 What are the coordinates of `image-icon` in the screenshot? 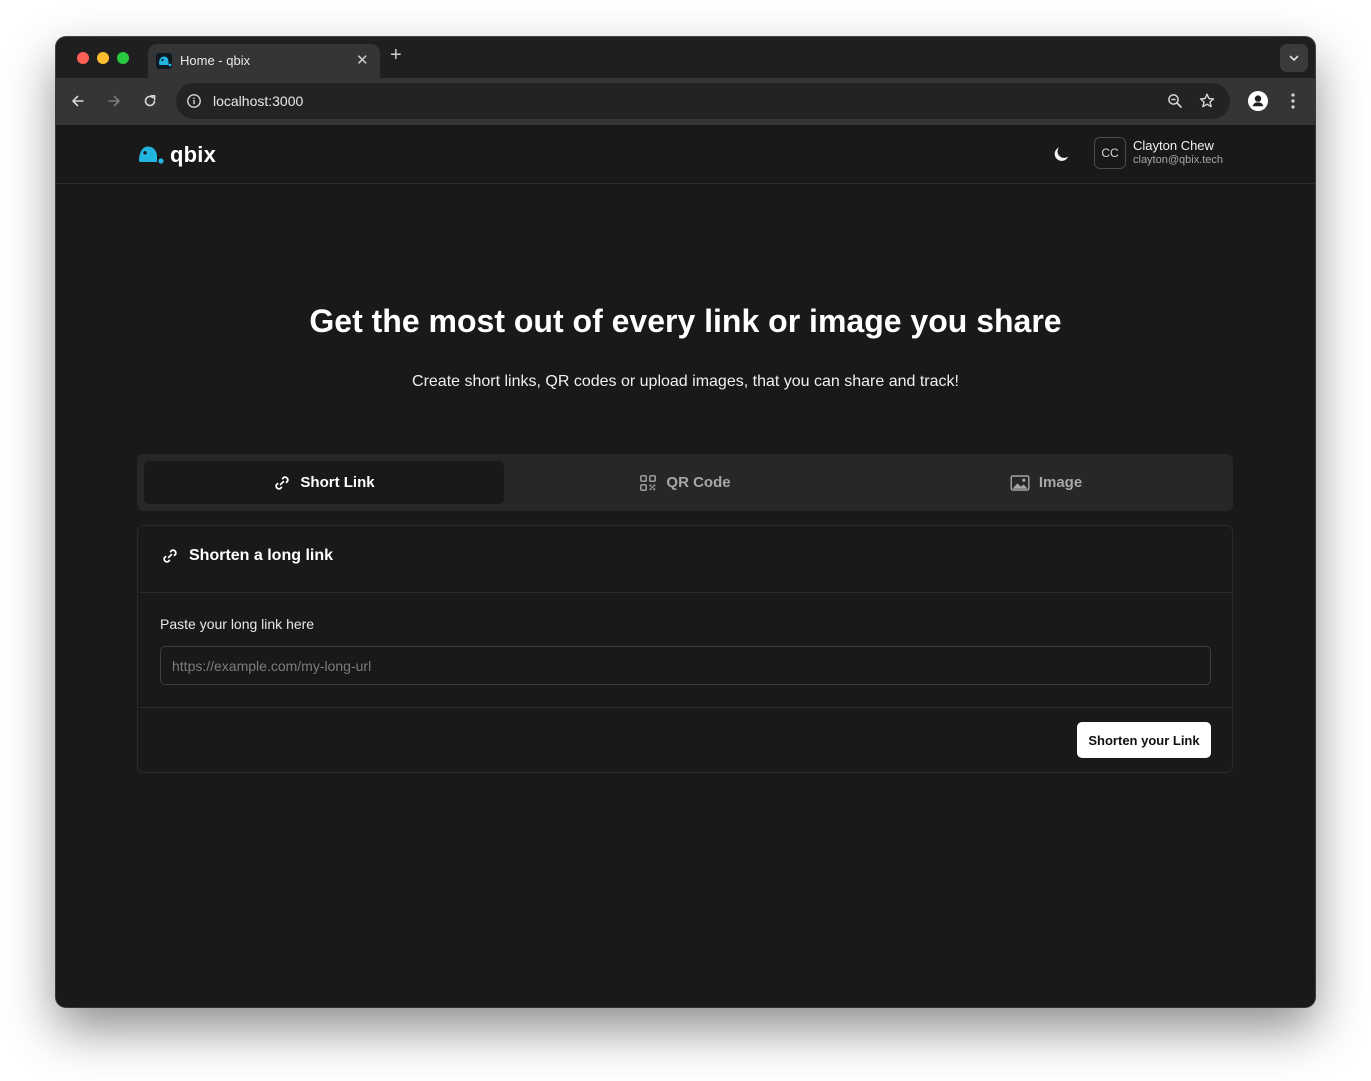 It's located at (1020, 482).